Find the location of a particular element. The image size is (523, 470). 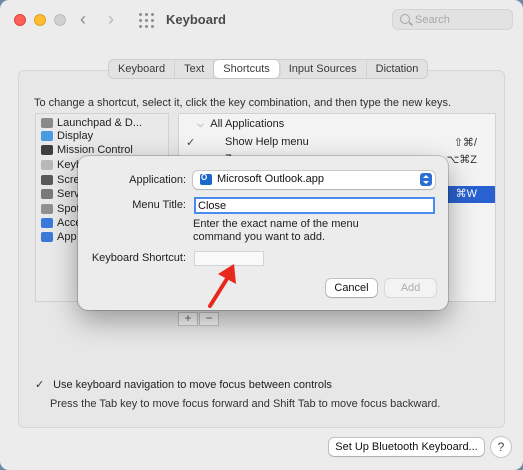

search-input is located at coordinates (461, 19).